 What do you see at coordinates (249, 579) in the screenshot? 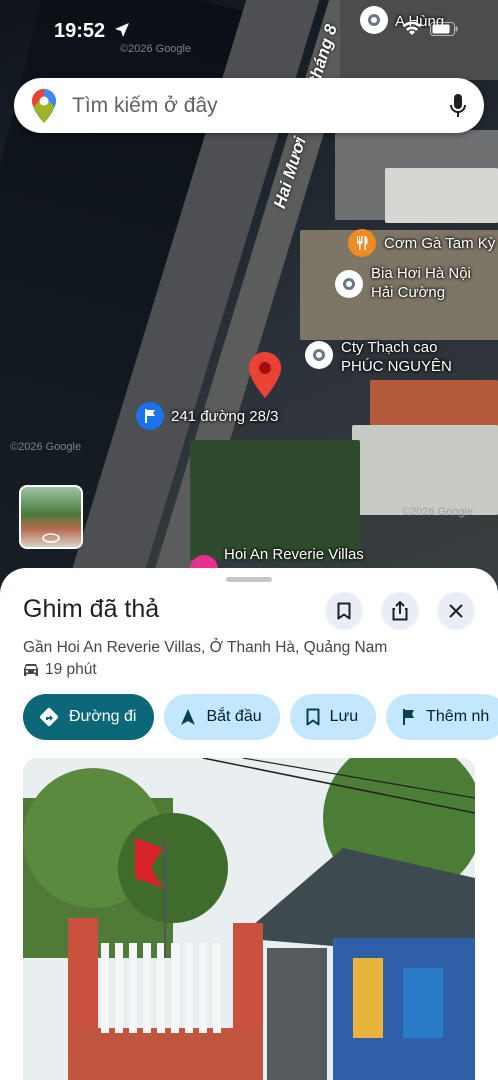
I see `drag-handle` at bounding box center [249, 579].